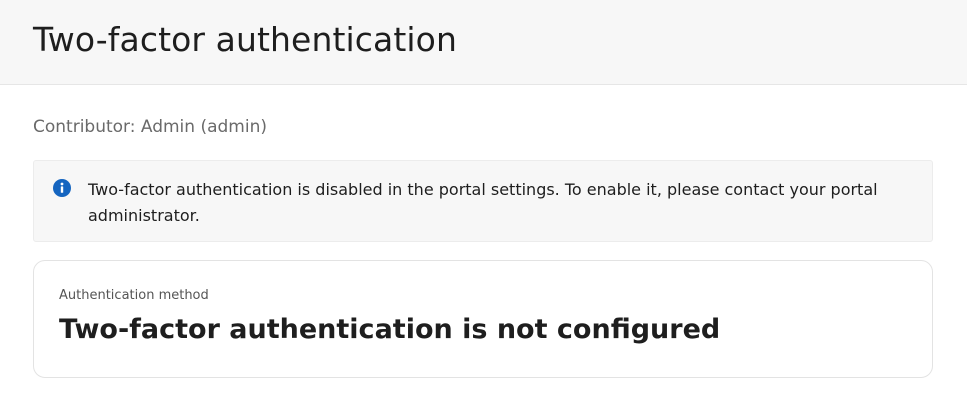 This screenshot has height=410, width=967. What do you see at coordinates (245, 39) in the screenshot?
I see `page-title: Two-factor authentication` at bounding box center [245, 39].